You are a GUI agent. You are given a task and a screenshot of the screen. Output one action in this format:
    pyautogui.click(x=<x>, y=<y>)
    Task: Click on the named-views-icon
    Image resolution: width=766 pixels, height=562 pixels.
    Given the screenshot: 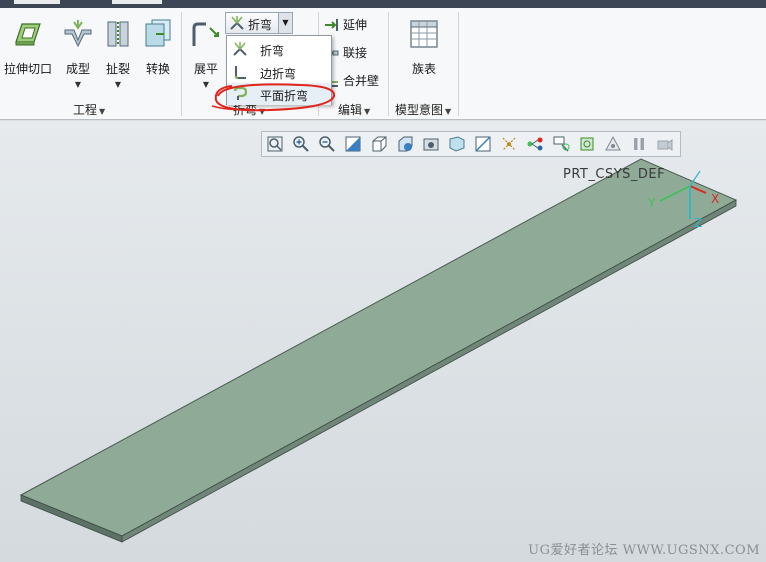 What is the action you would take?
    pyautogui.click(x=665, y=144)
    